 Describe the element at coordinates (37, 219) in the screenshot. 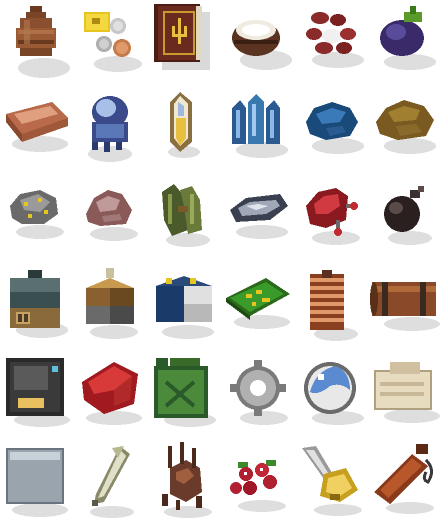

I see `gold-speck-rock-icon` at that location.